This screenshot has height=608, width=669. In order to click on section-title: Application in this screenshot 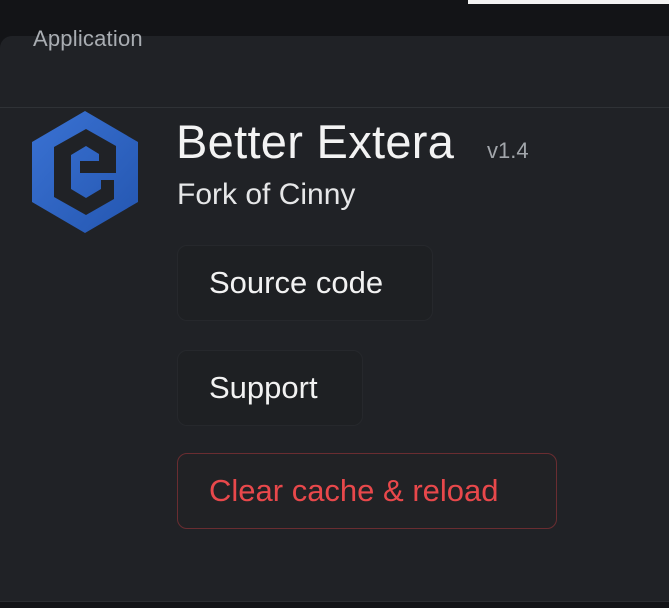, I will do `click(88, 38)`.